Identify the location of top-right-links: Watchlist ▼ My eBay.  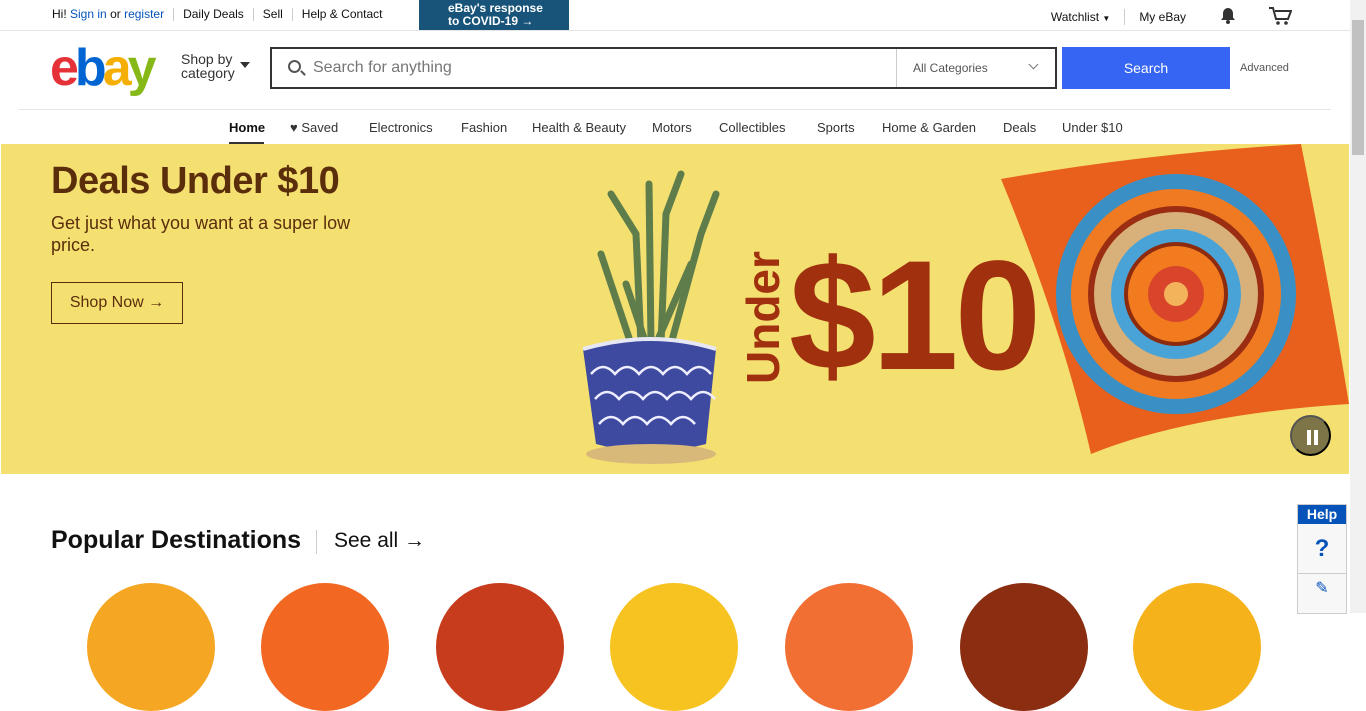
(1172, 17).